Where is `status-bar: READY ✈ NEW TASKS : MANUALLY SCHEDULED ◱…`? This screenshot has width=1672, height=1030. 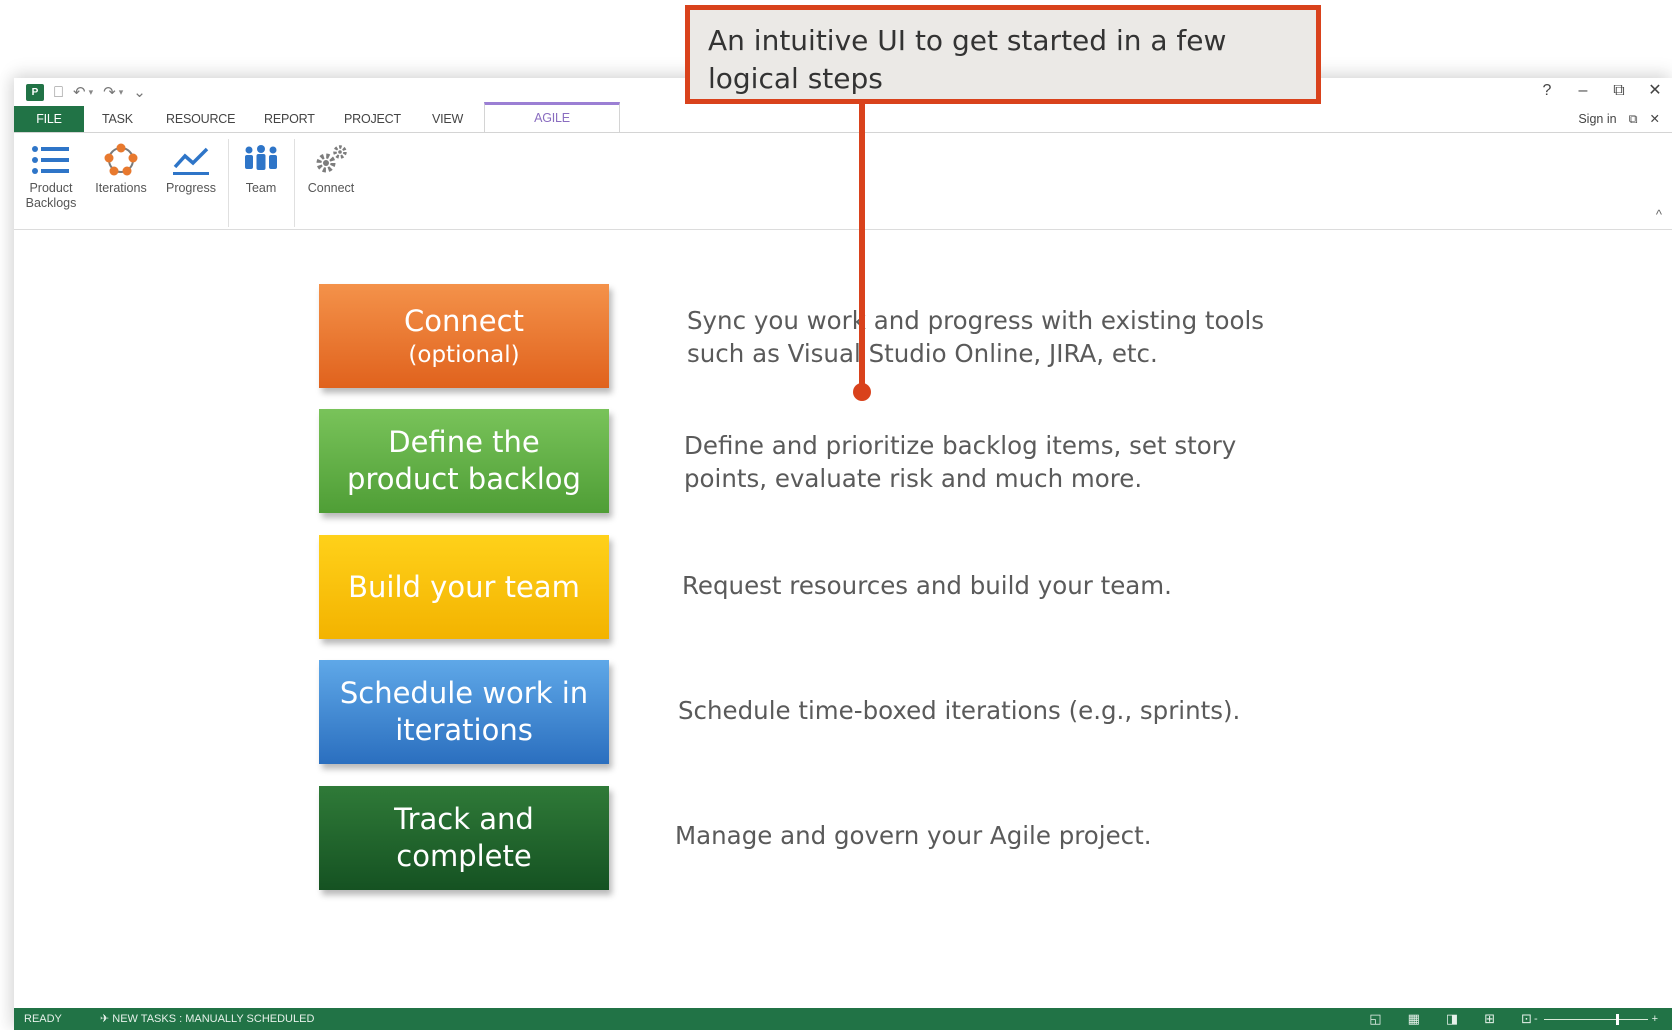 status-bar: READY ✈ NEW TASKS : MANUALLY SCHEDULED ◱… is located at coordinates (843, 1019).